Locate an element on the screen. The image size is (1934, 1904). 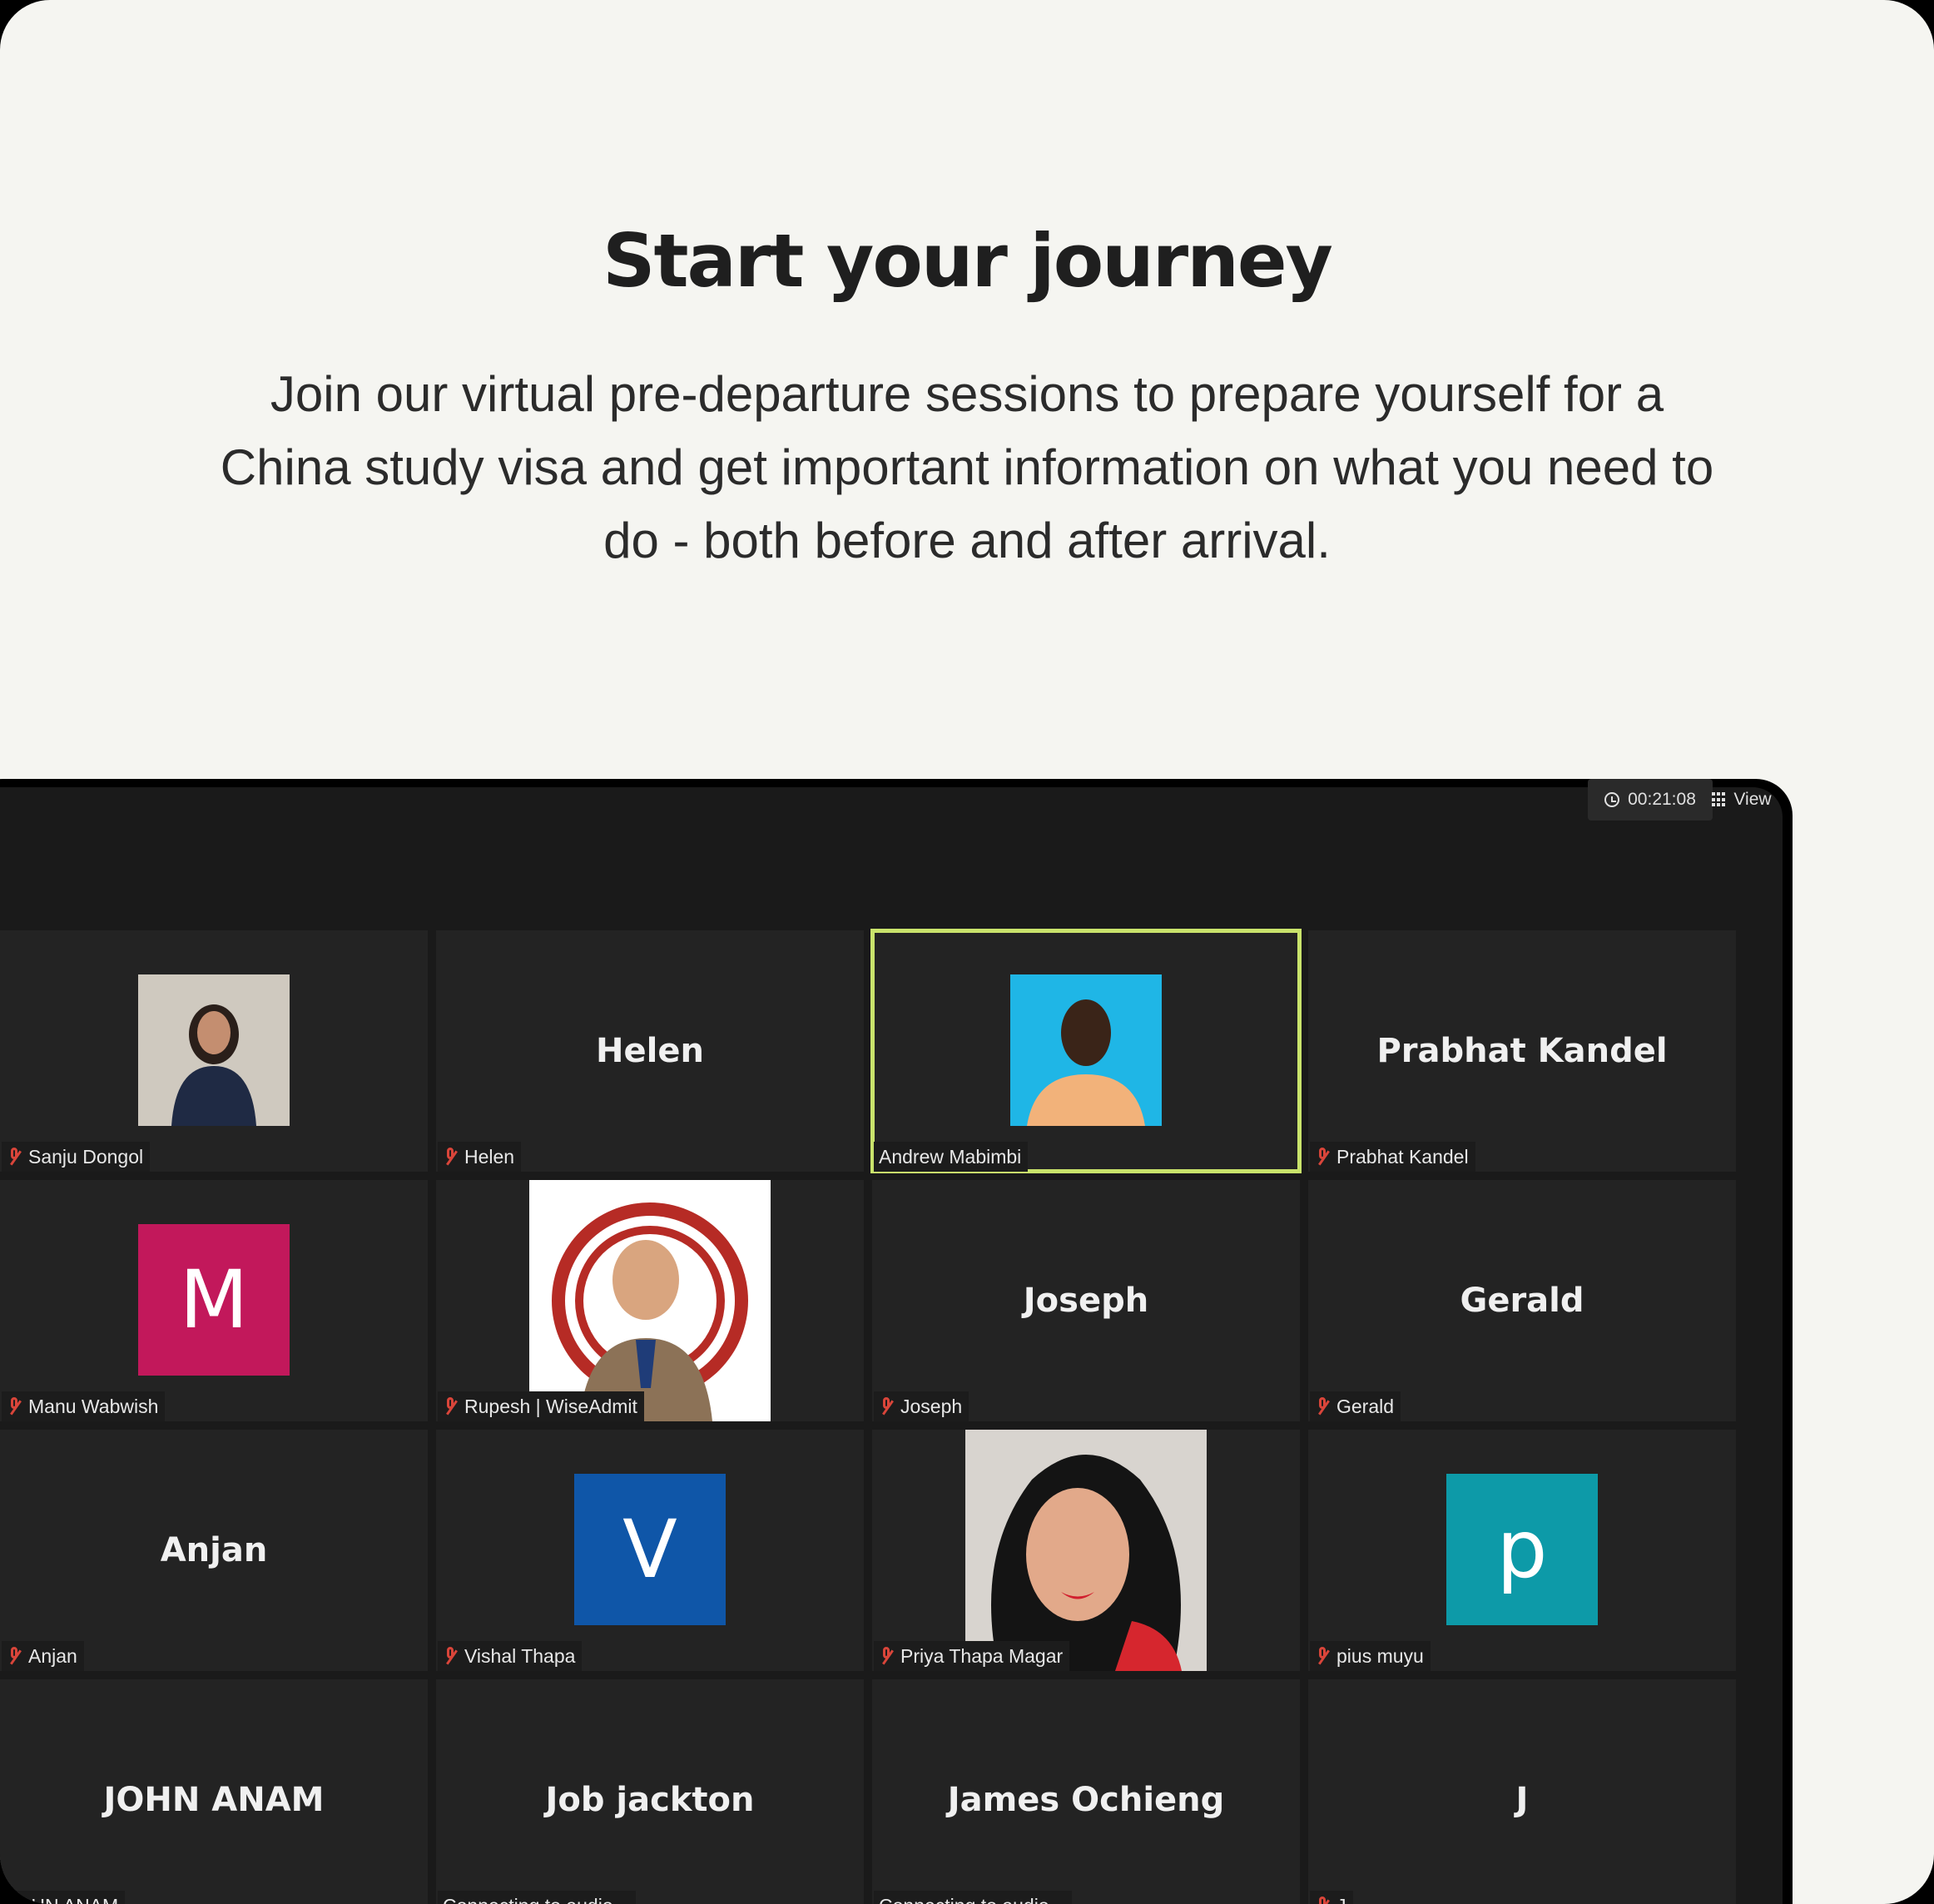
participant-display-name: Gerald is located at coordinates (1522, 1301).